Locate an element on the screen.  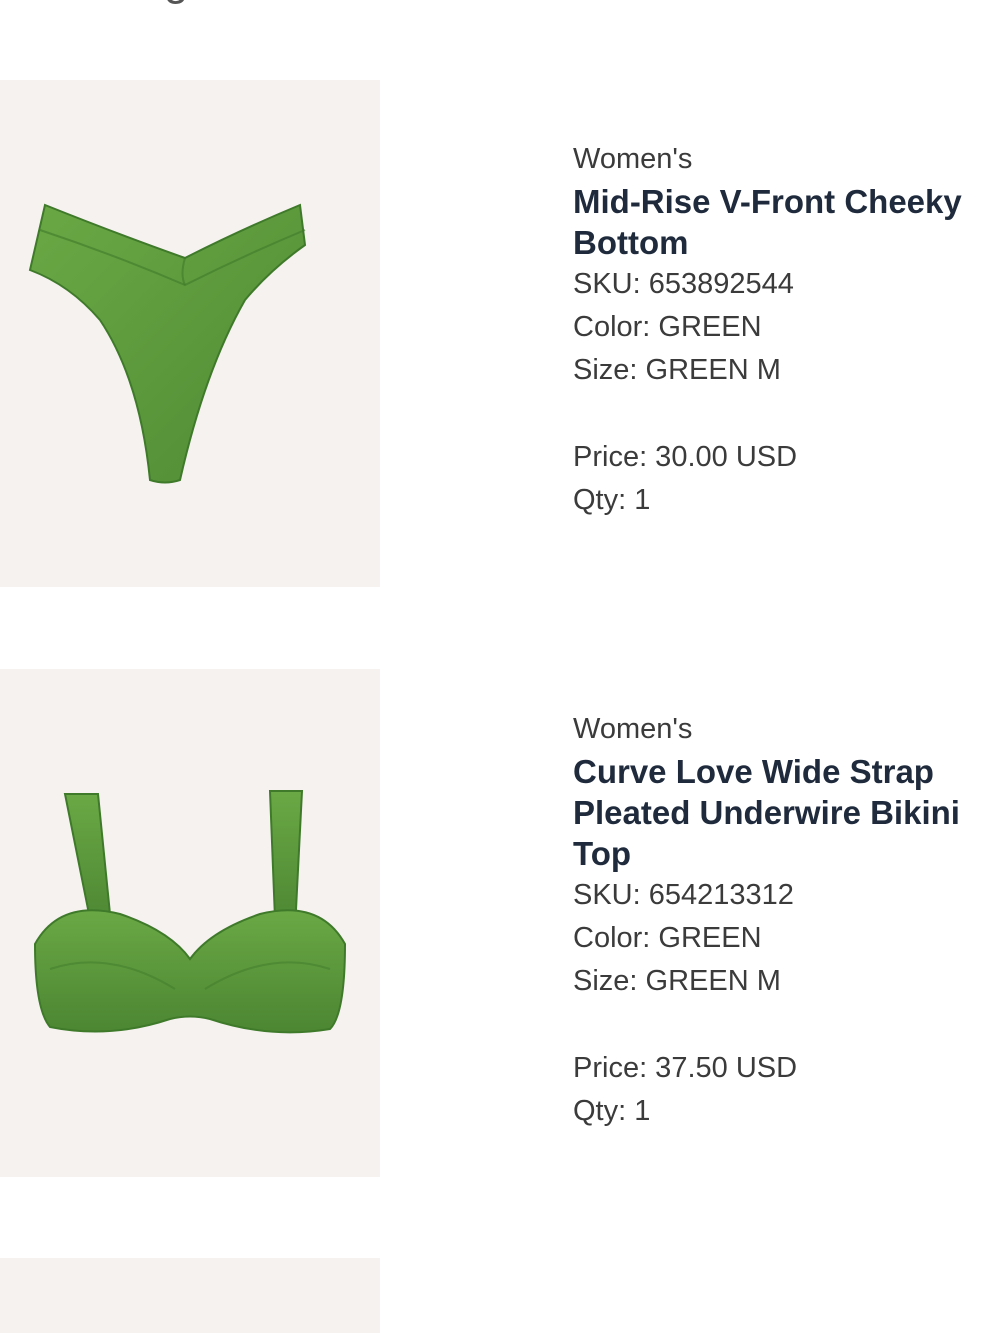
product-price: Price: 37.50 USD is located at coordinates (685, 1068).